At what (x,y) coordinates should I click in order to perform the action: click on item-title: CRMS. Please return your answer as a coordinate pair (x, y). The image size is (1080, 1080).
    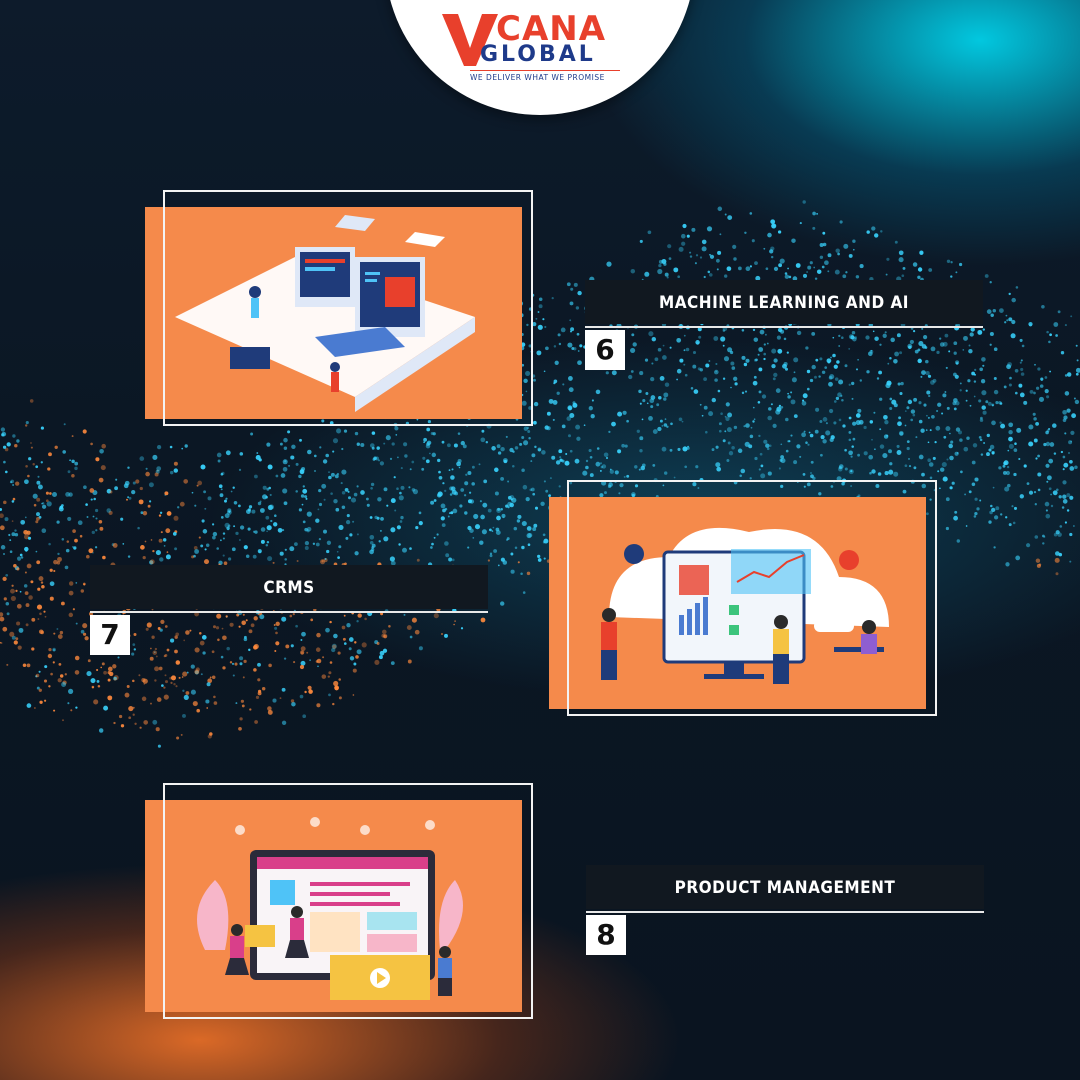
    Looking at the image, I should click on (289, 588).